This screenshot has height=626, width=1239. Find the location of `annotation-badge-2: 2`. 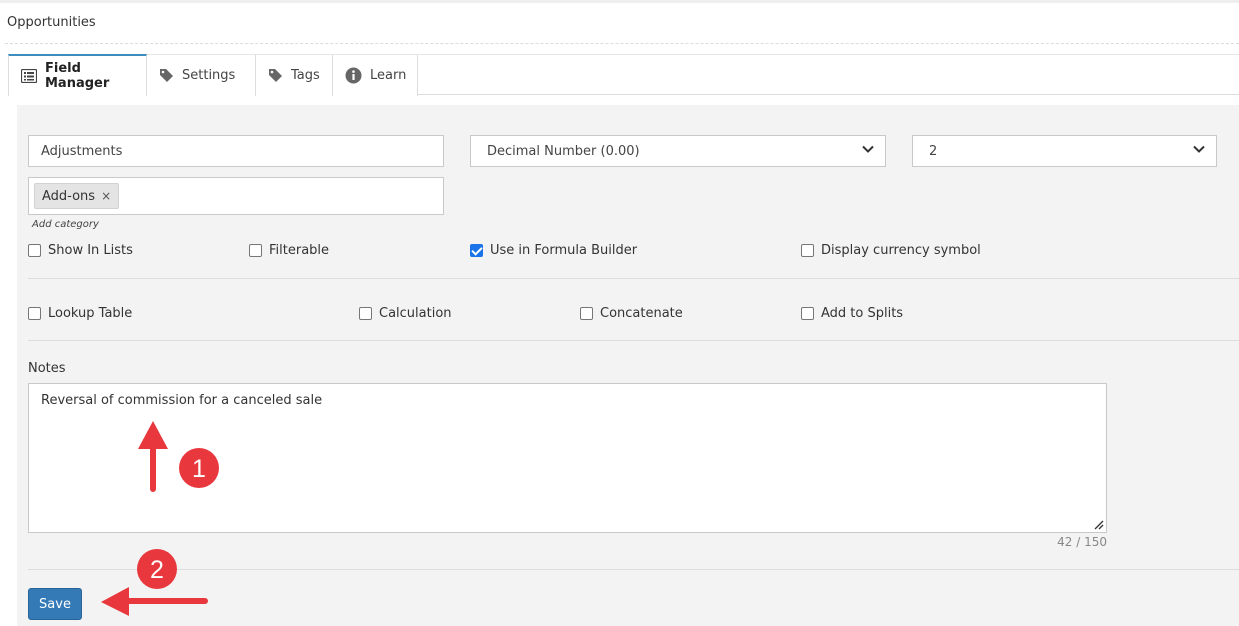

annotation-badge-2: 2 is located at coordinates (157, 569).